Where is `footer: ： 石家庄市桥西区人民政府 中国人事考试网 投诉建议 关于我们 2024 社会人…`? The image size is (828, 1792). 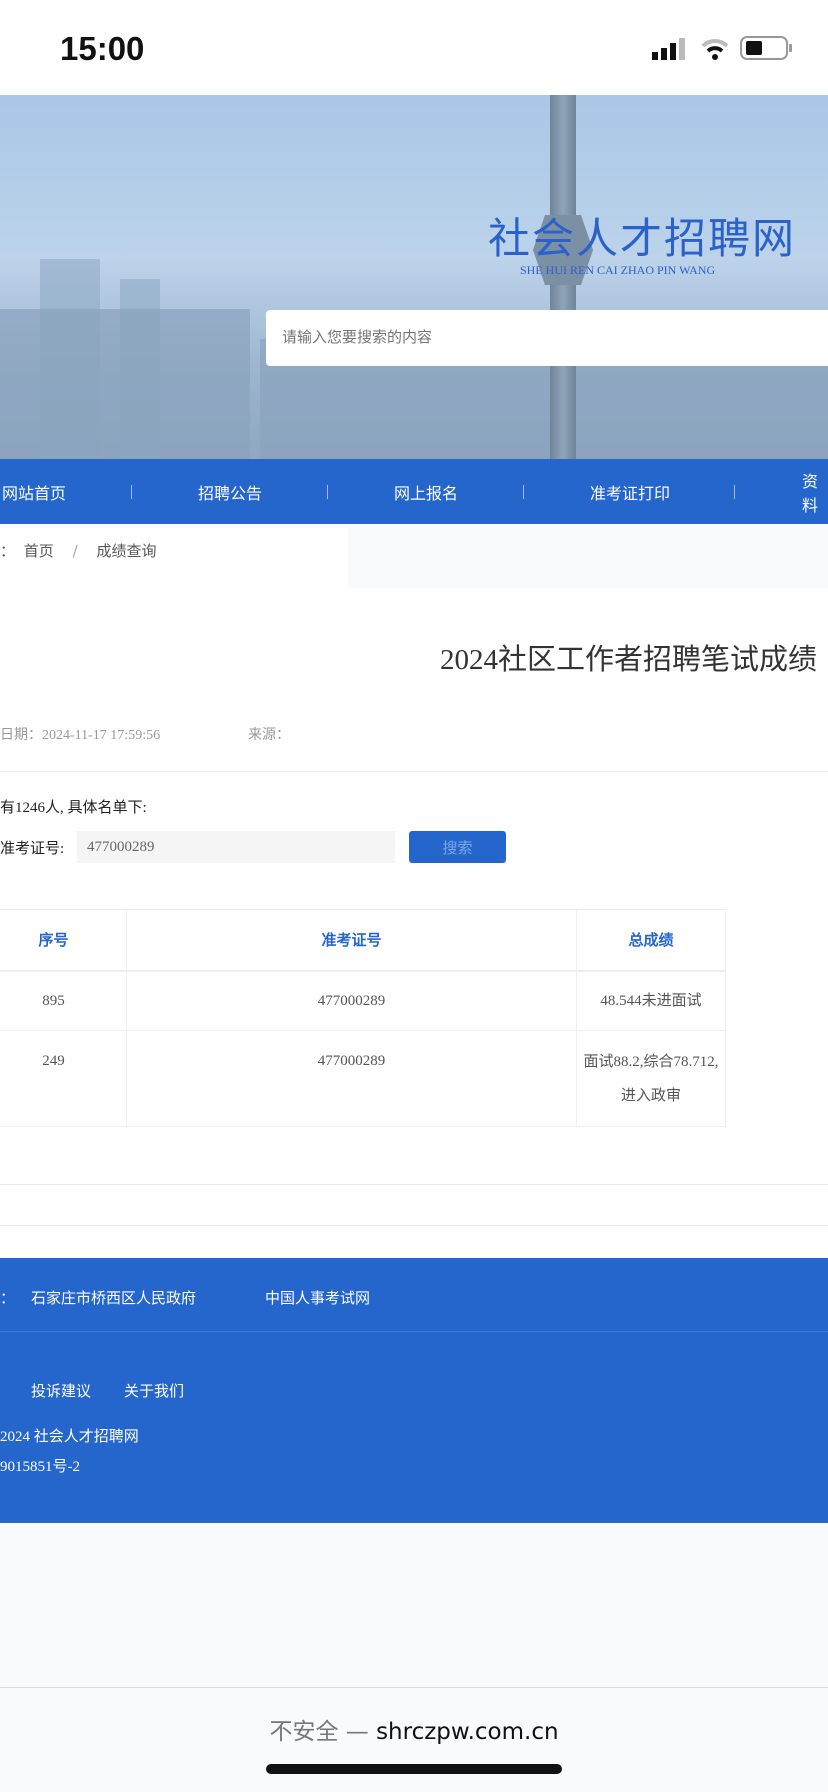
footer: ： 石家庄市桥西区人民政府 中国人事考试网 投诉建议 关于我们 2024 社会人… is located at coordinates (414, 1390).